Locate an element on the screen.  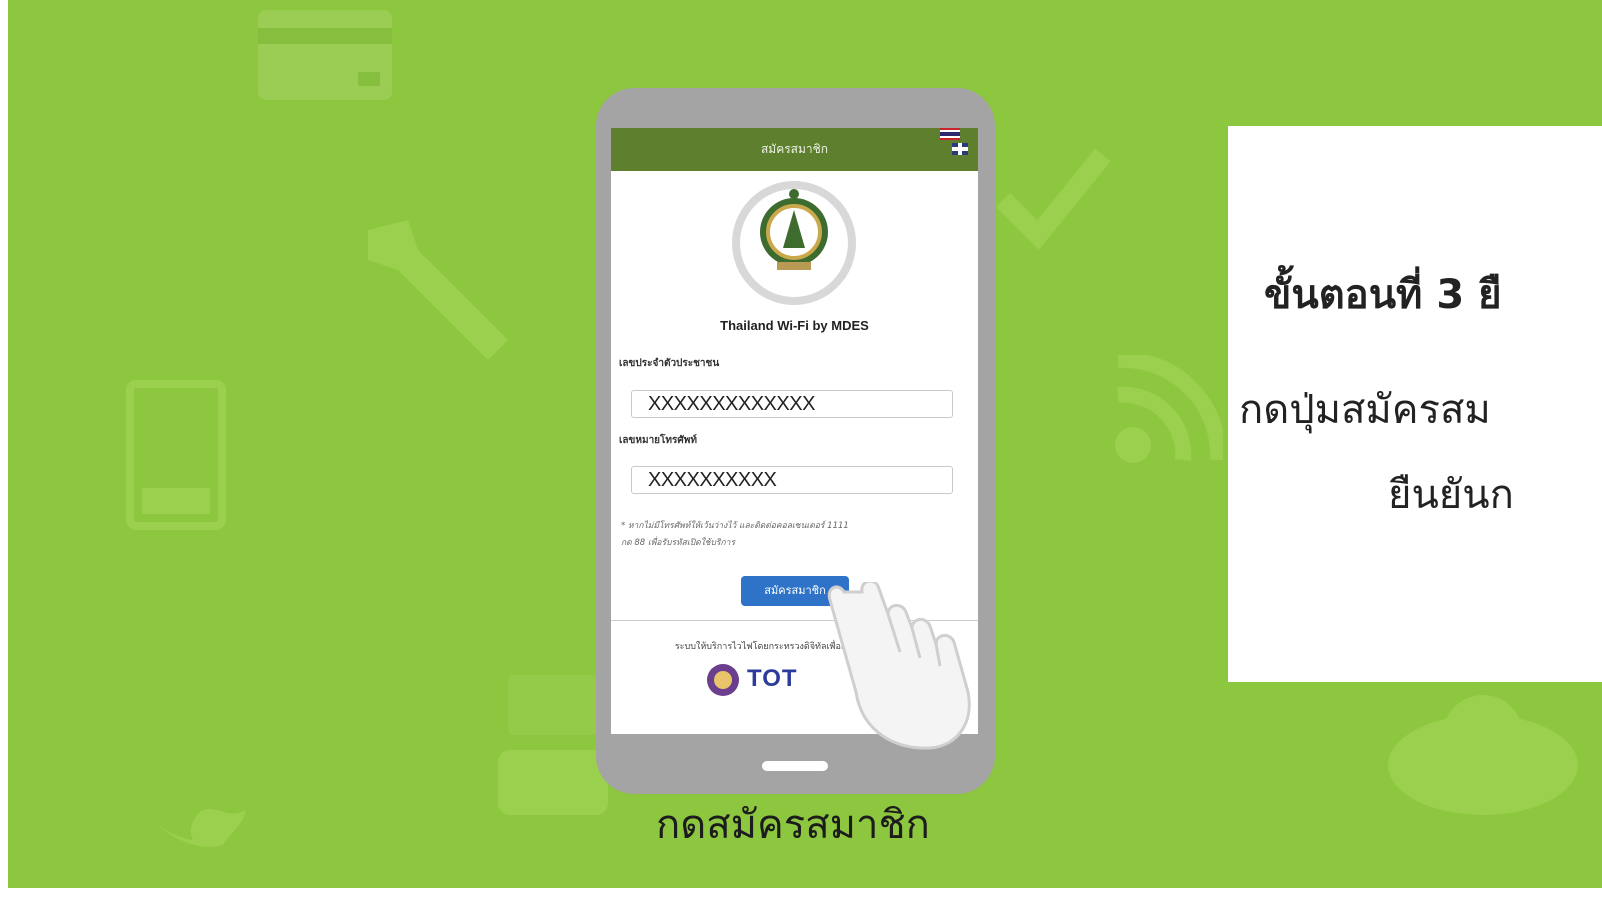
mobile-phone-icon is located at coordinates (176, 455).